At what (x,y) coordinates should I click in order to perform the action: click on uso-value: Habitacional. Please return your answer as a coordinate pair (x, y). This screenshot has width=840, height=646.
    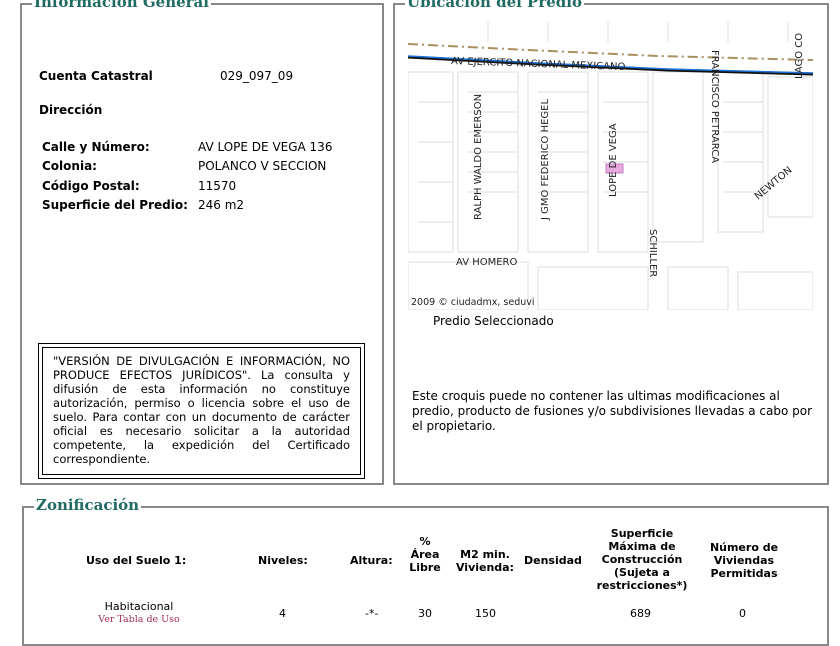
    Looking at the image, I should click on (139, 606).